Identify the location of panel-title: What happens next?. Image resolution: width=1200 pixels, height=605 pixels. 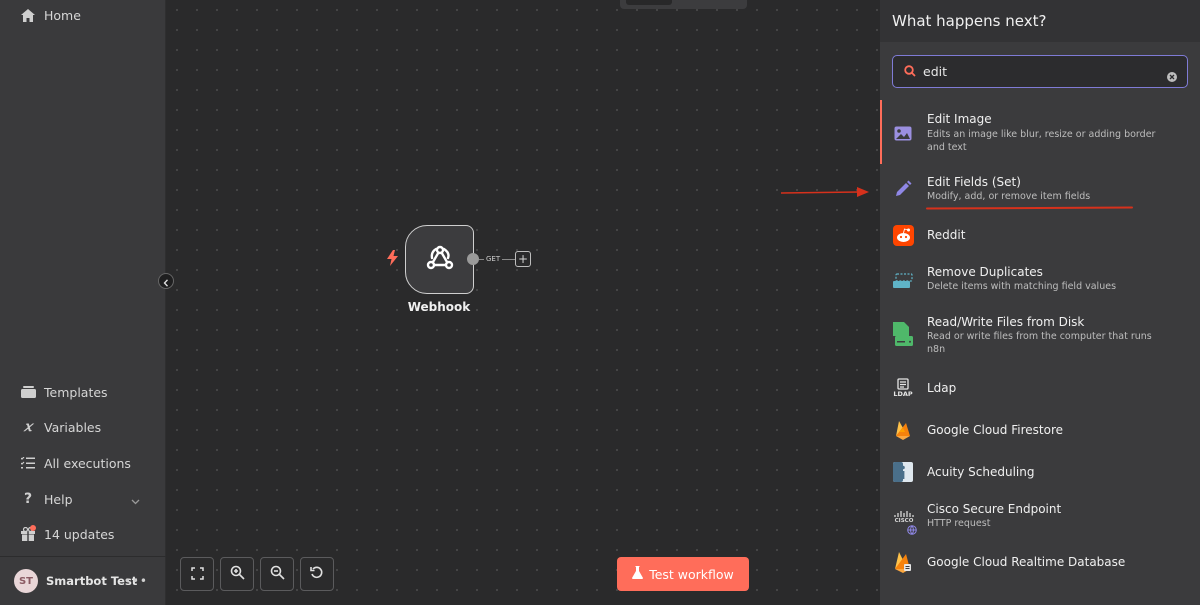
(1040, 21).